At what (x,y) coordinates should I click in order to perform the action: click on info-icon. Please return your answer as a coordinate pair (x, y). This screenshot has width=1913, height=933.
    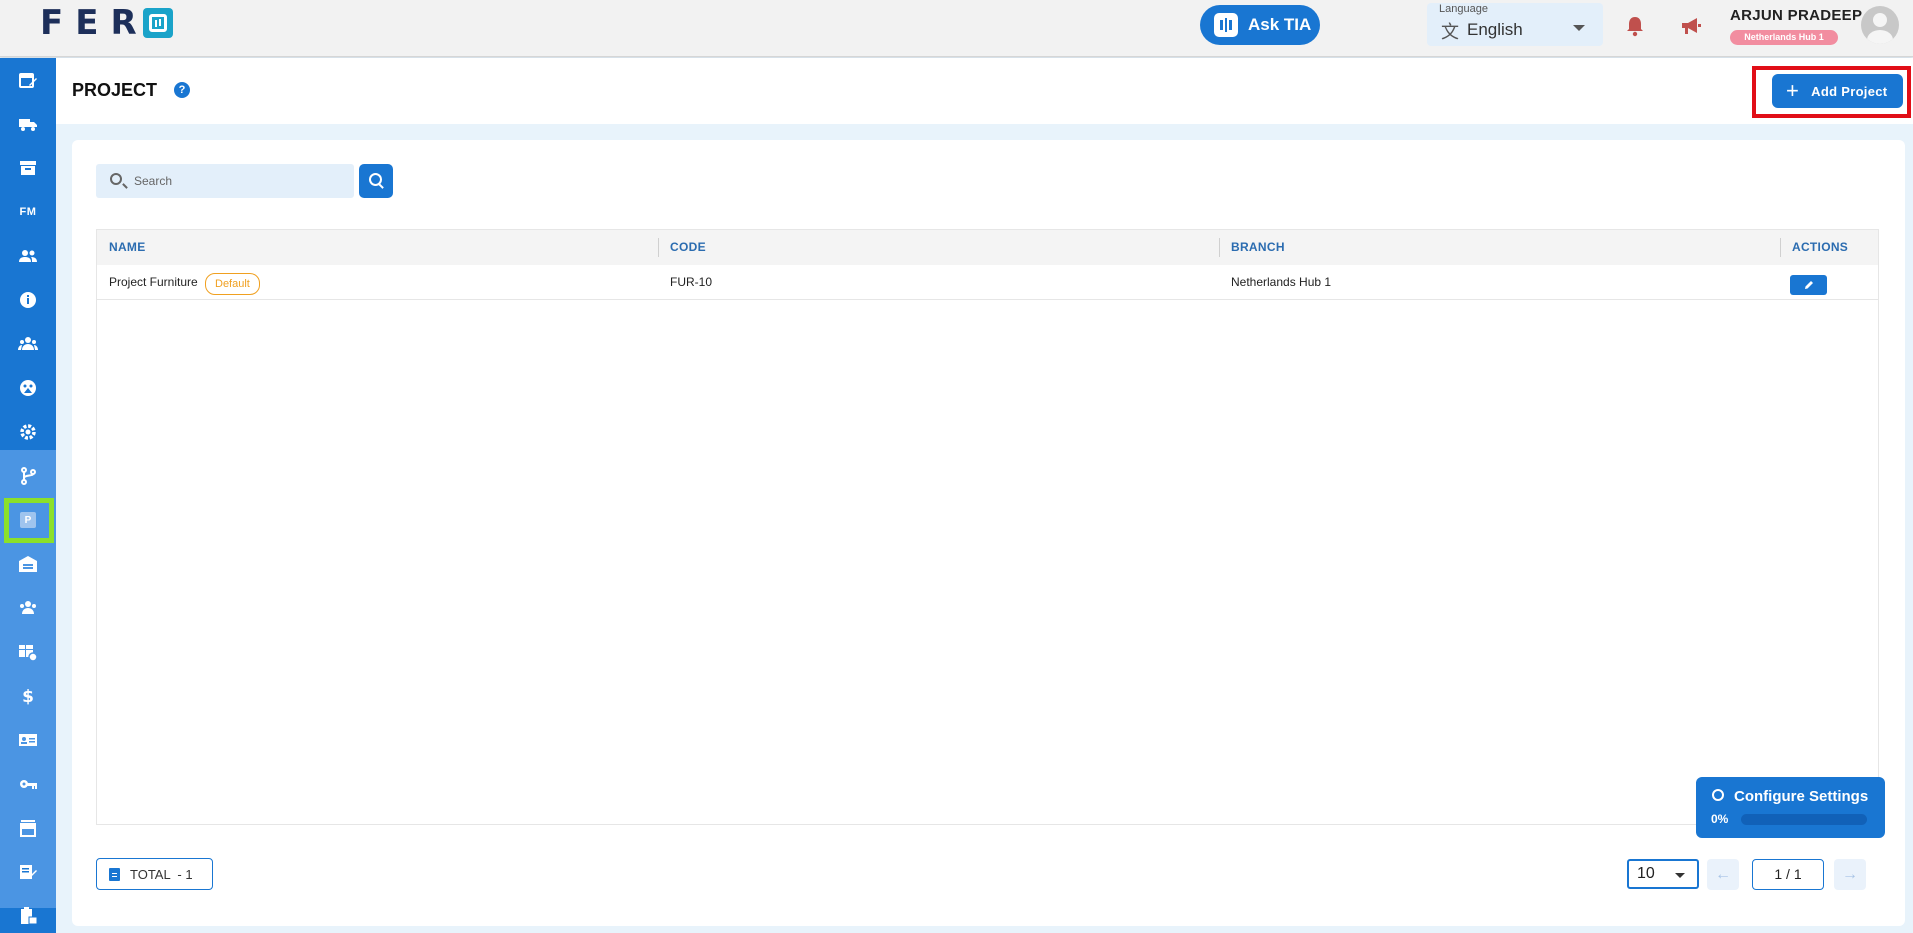
    Looking at the image, I should click on (28, 300).